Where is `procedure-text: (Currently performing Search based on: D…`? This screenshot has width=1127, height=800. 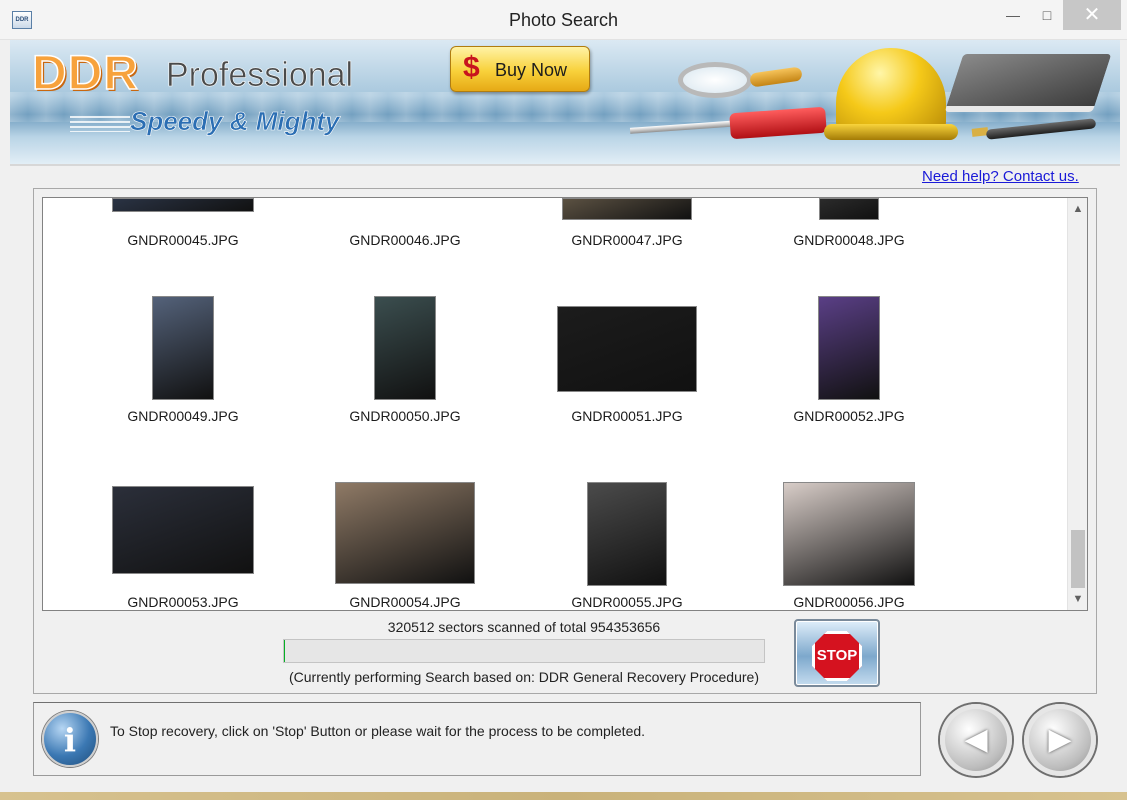 procedure-text: (Currently performing Search based on: D… is located at coordinates (524, 677).